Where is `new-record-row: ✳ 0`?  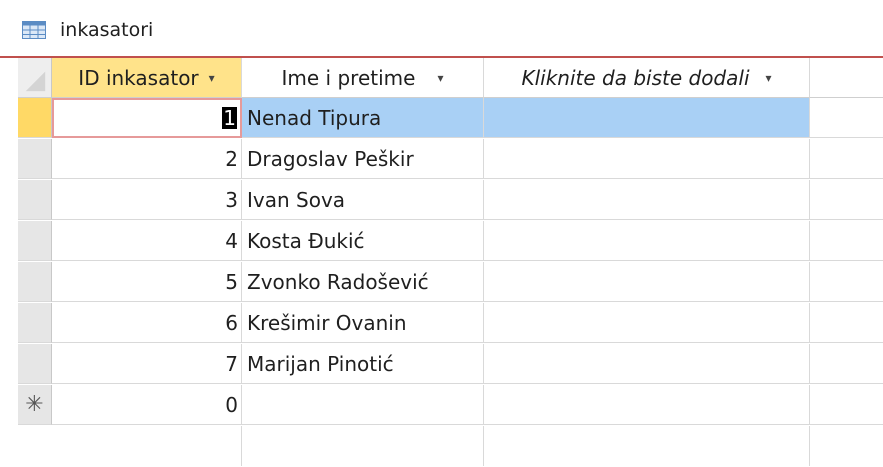
new-record-row: ✳ 0 is located at coordinates (441, 405).